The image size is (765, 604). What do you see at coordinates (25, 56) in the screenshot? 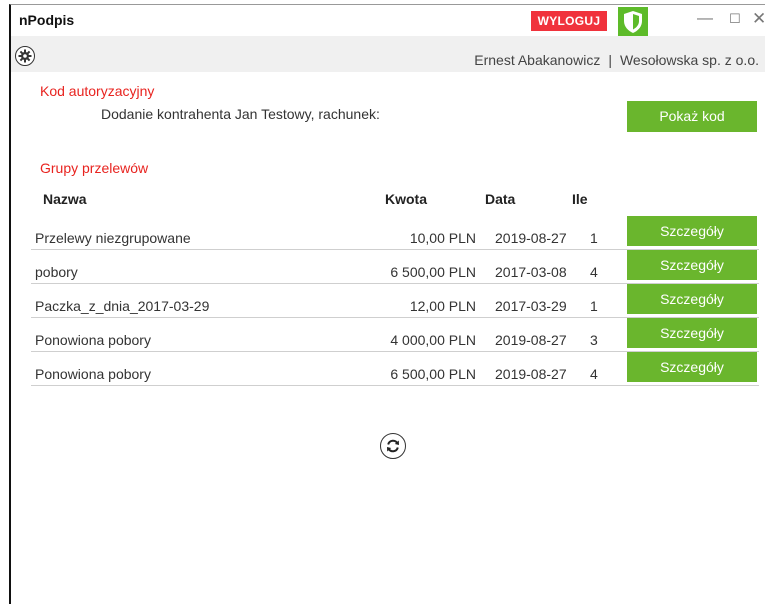
I see `gear-icon` at bounding box center [25, 56].